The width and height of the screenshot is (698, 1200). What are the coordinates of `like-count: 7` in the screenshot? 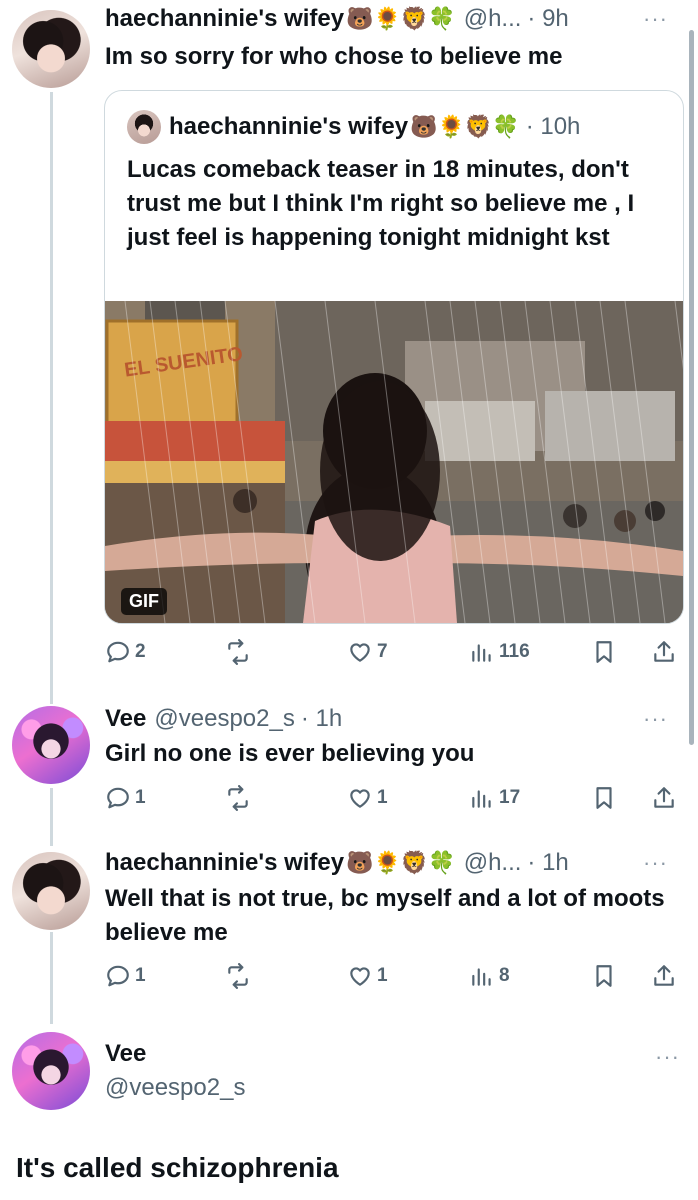 It's located at (382, 651).